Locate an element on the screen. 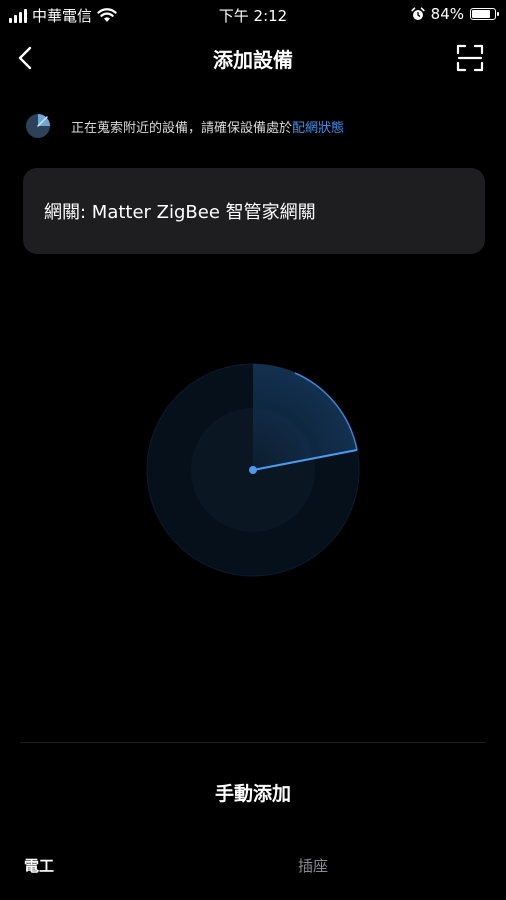 This screenshot has width=506, height=900. searching-spinner-icon is located at coordinates (38, 126).